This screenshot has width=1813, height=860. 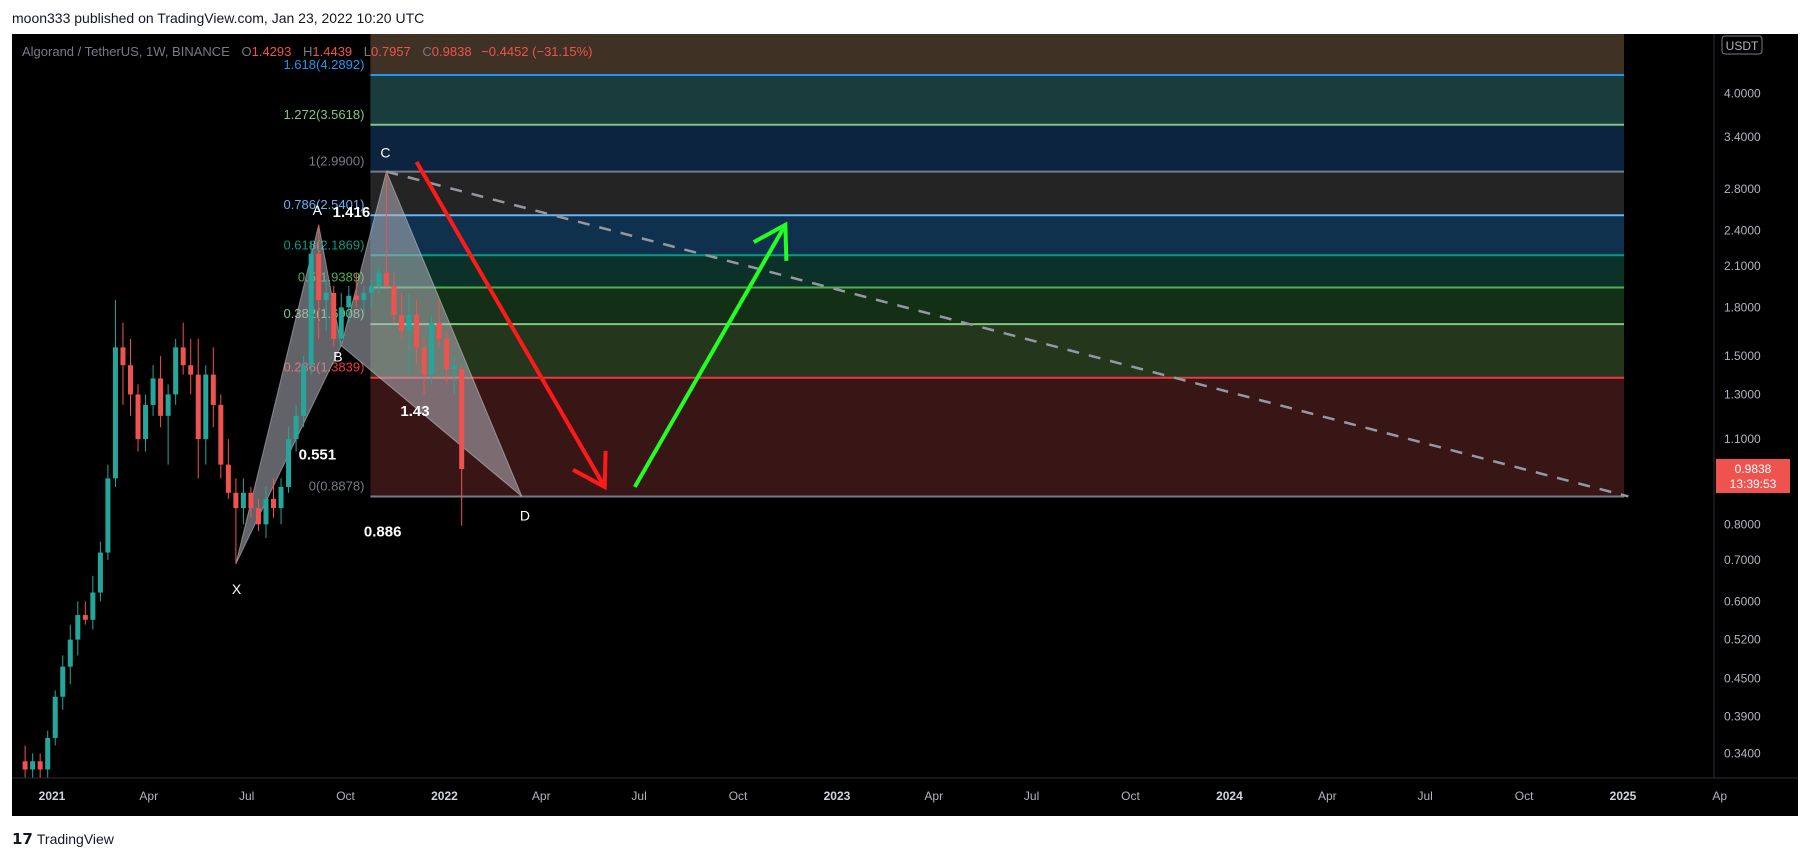 What do you see at coordinates (451, 51) in the screenshot?
I see `close-value: 0.9838` at bounding box center [451, 51].